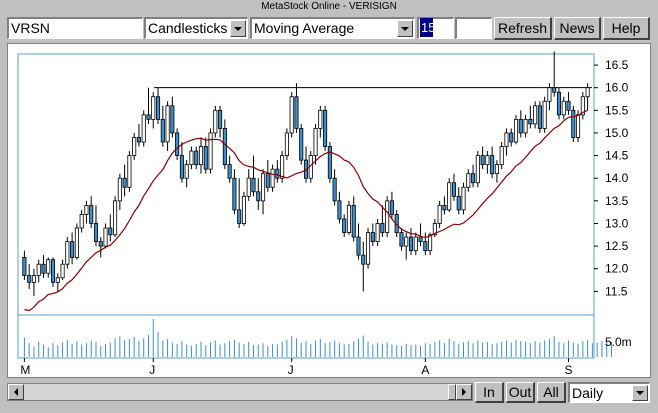  I want to click on interval-value: Daily, so click(588, 393).